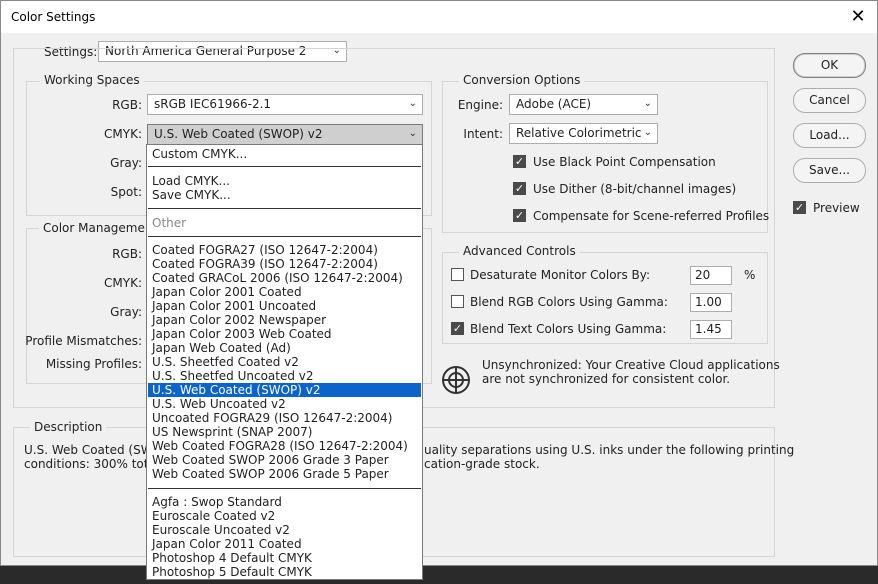 The width and height of the screenshot is (878, 584). Describe the element at coordinates (123, 134) in the screenshot. I see `ws-cmyk-label: CMYK:` at that location.